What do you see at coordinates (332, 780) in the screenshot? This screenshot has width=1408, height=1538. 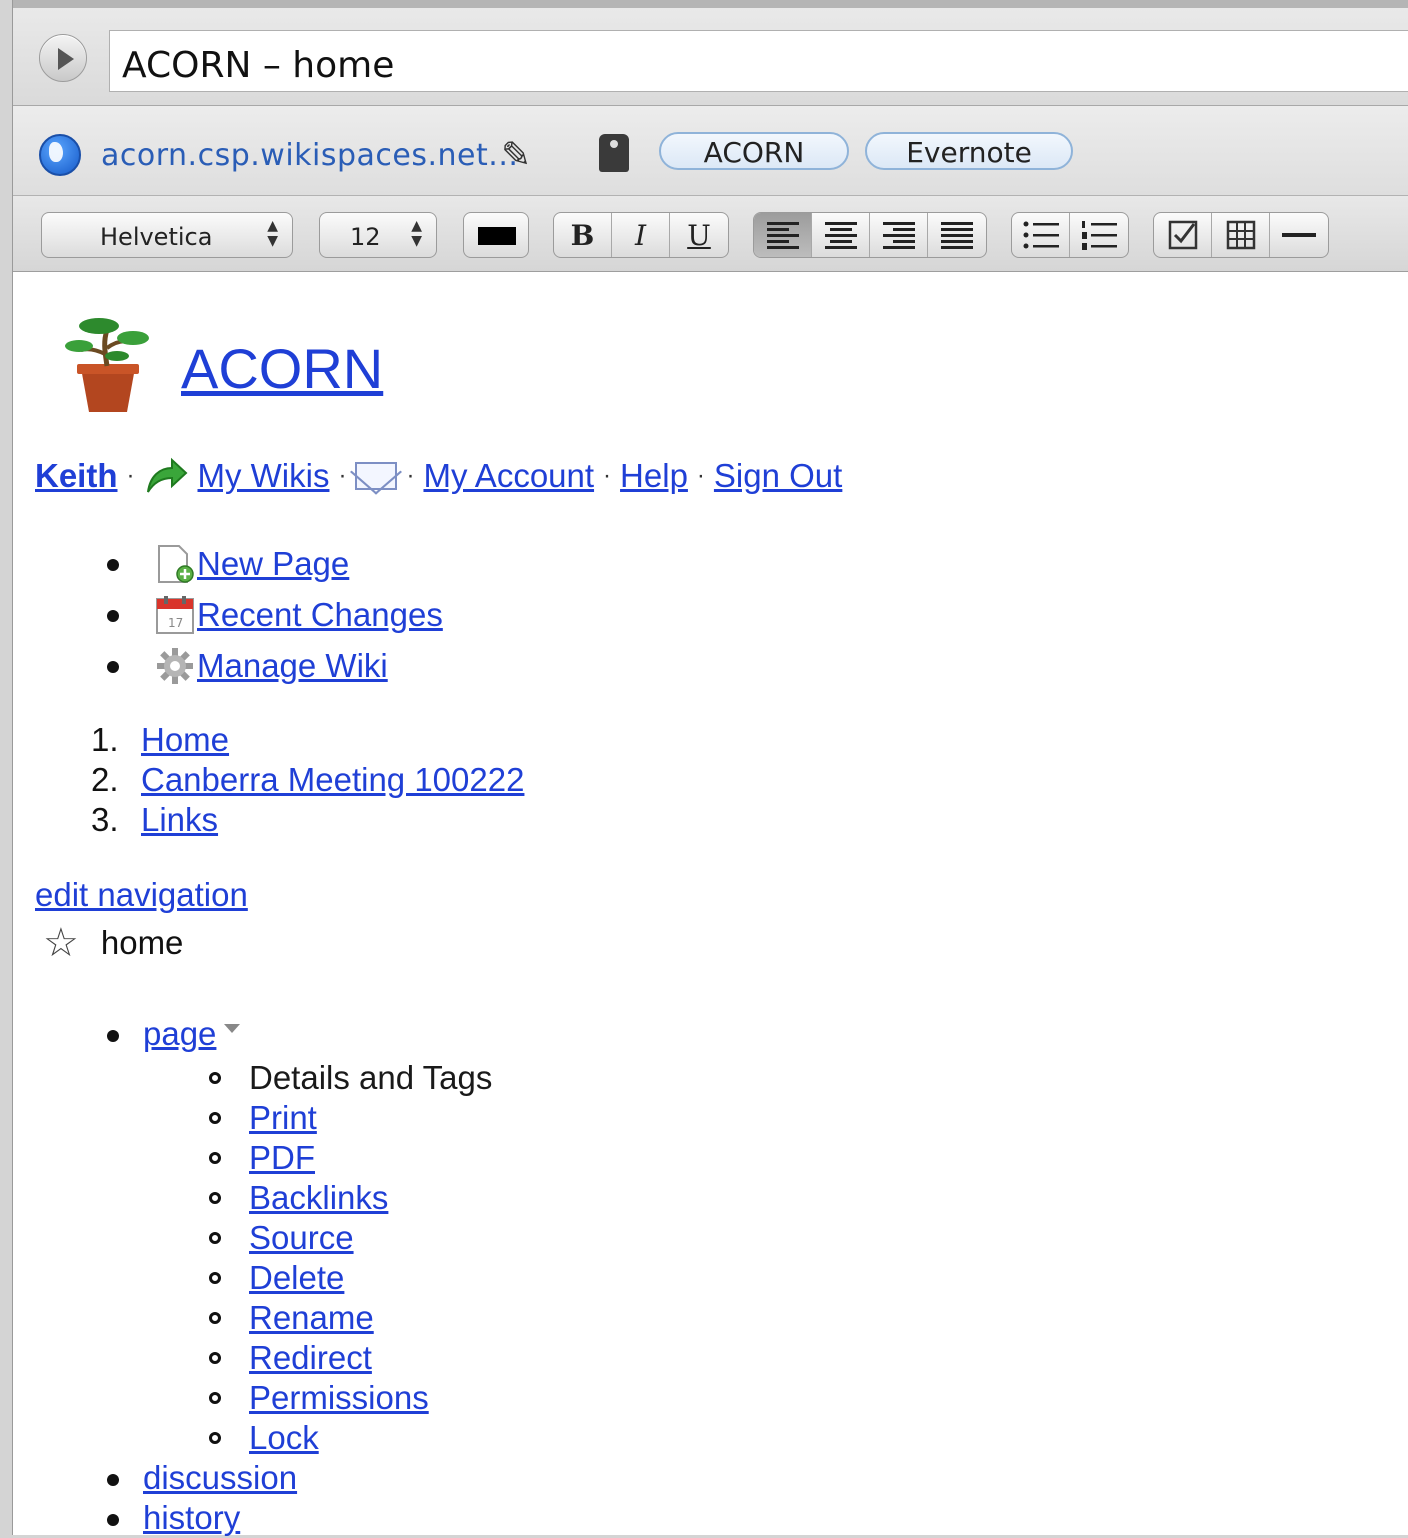 I see `nav-link-canberra-meeting: Canberra Meeting 100222` at bounding box center [332, 780].